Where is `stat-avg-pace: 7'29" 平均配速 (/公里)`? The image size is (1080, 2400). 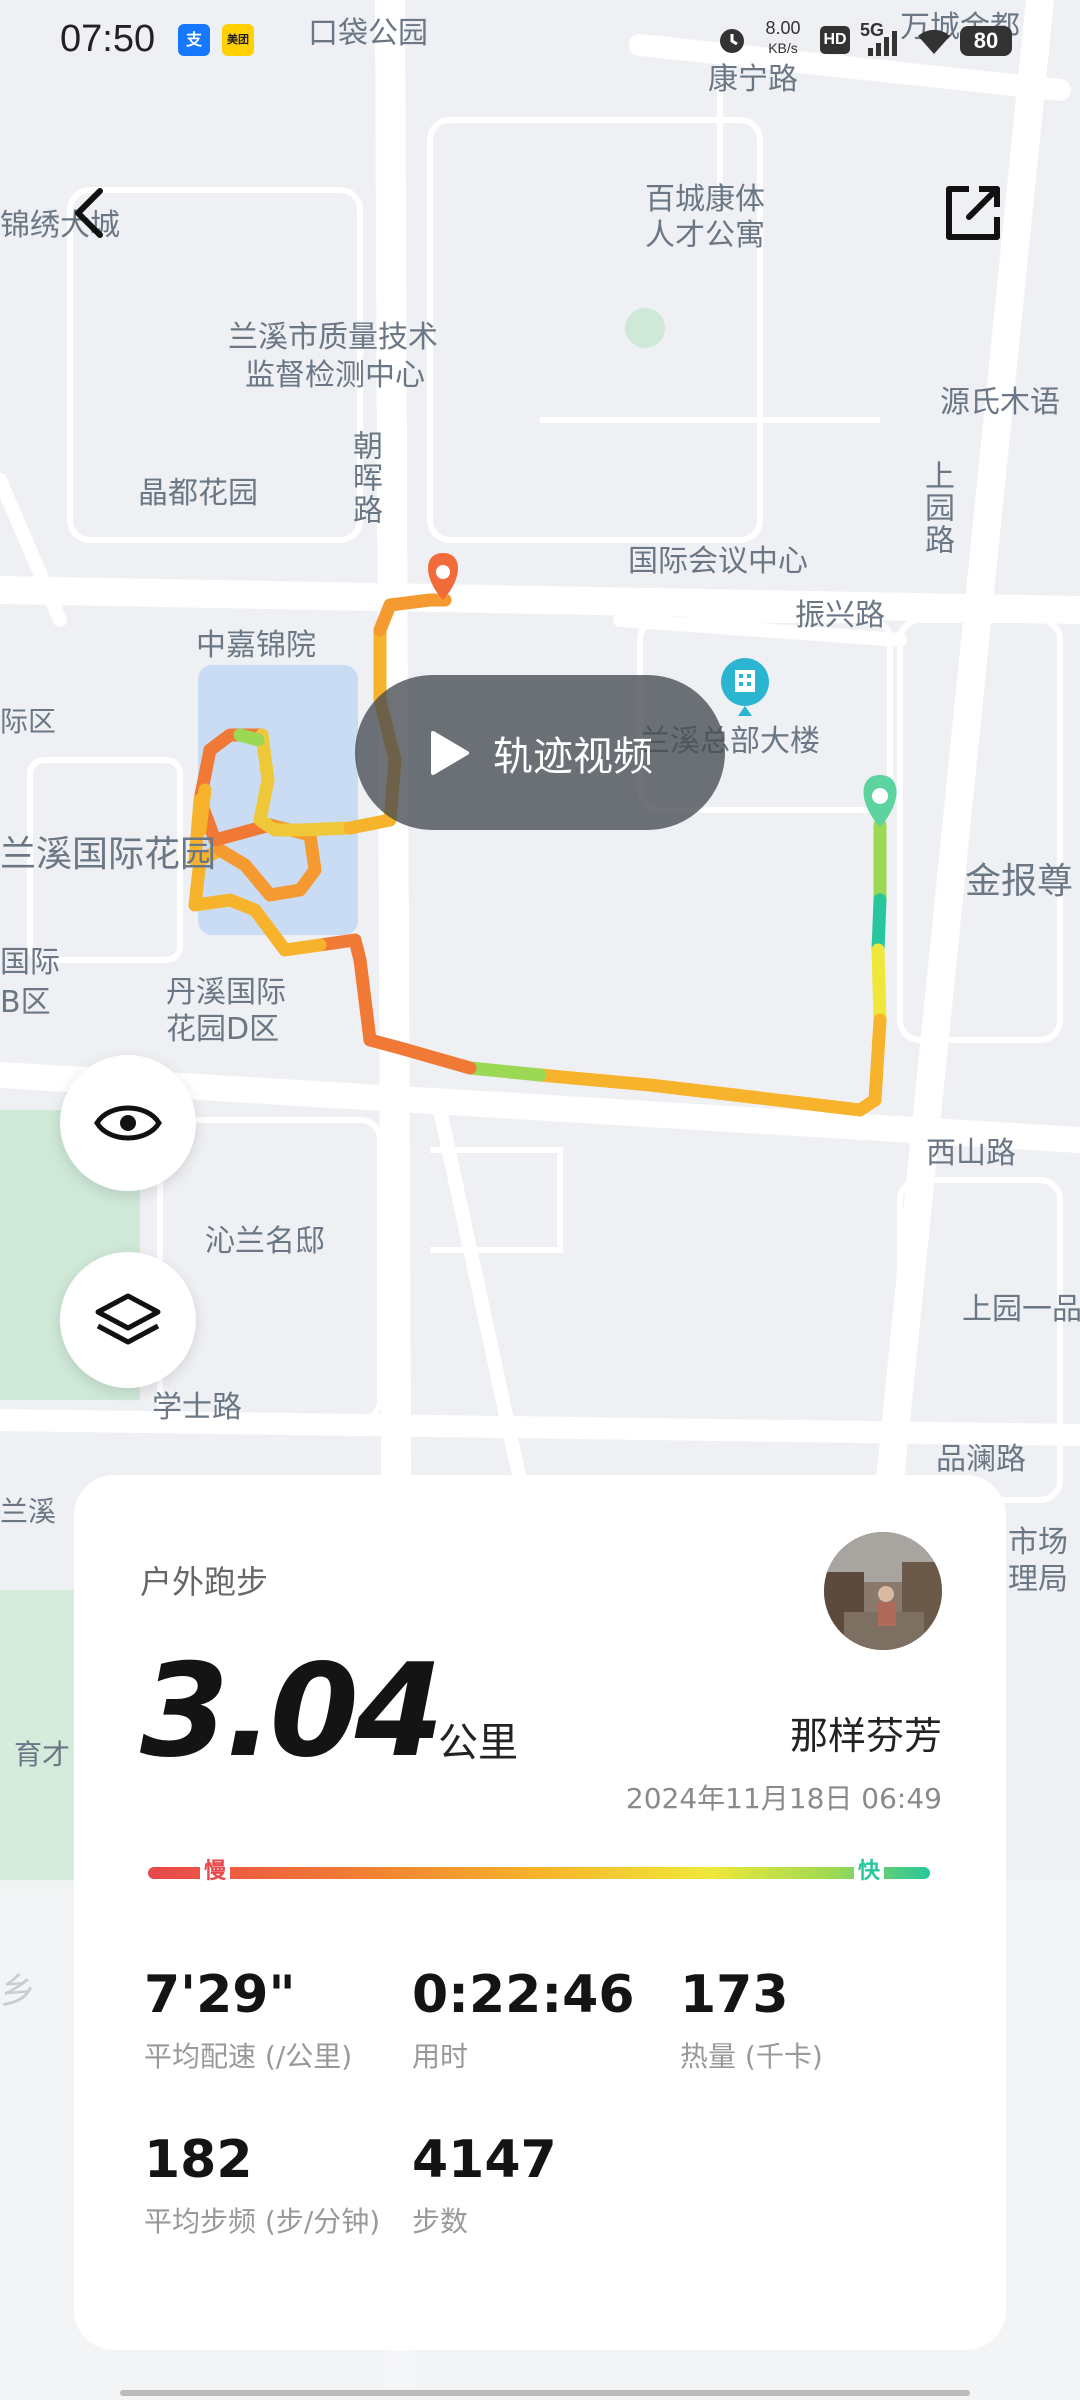 stat-avg-pace: 7'29" 平均配速 (/公里) is located at coordinates (248, 2019).